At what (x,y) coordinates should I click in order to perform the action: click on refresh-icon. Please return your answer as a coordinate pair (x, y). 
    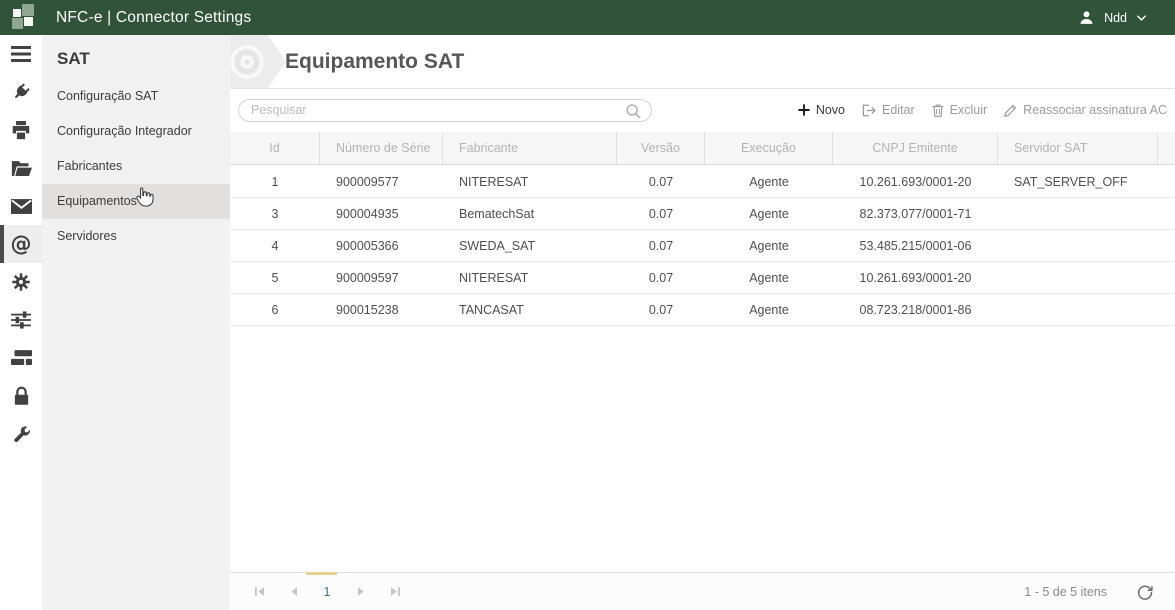
    Looking at the image, I should click on (1145, 592).